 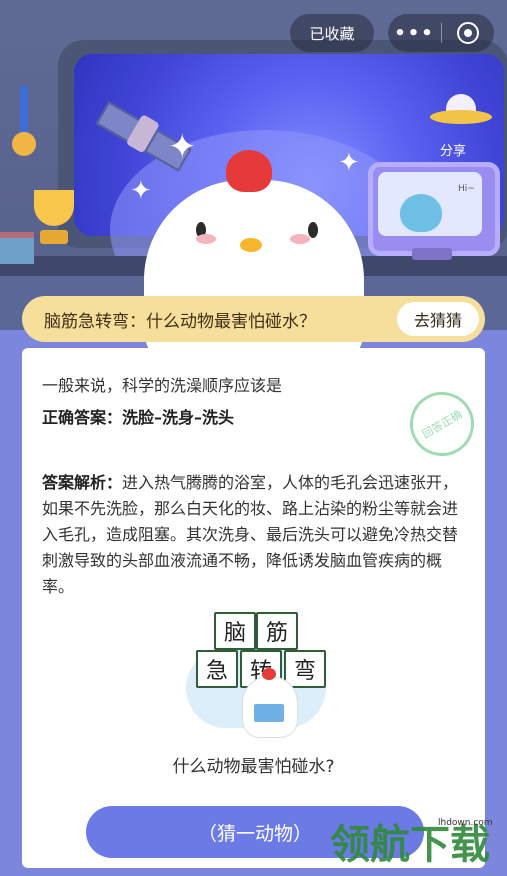 I want to click on book-icon, so click(x=269, y=713).